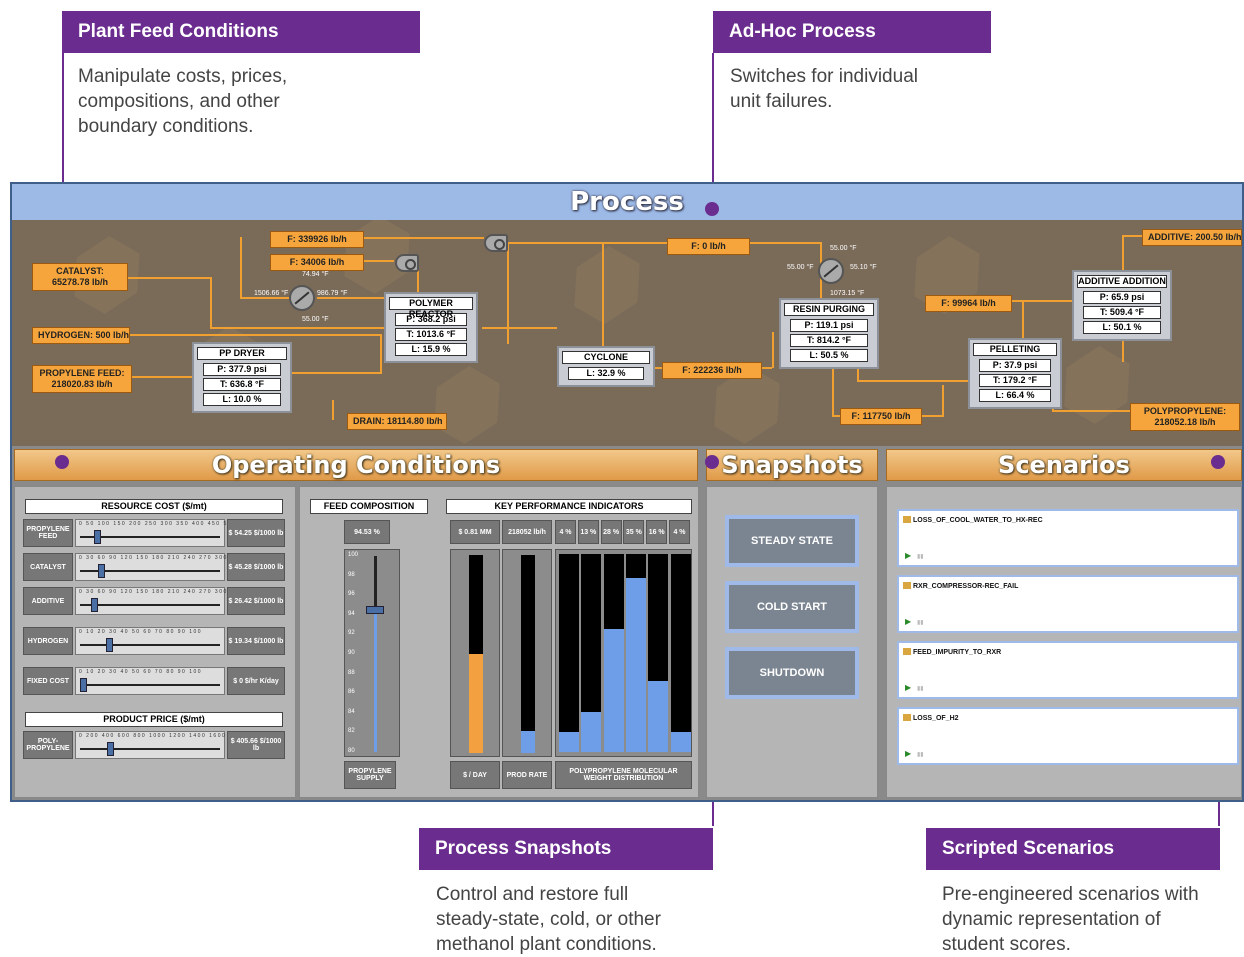 The image size is (1244, 957). Describe the element at coordinates (431, 334) in the screenshot. I see `unit-temperature: T: 1013.6 °F` at that location.